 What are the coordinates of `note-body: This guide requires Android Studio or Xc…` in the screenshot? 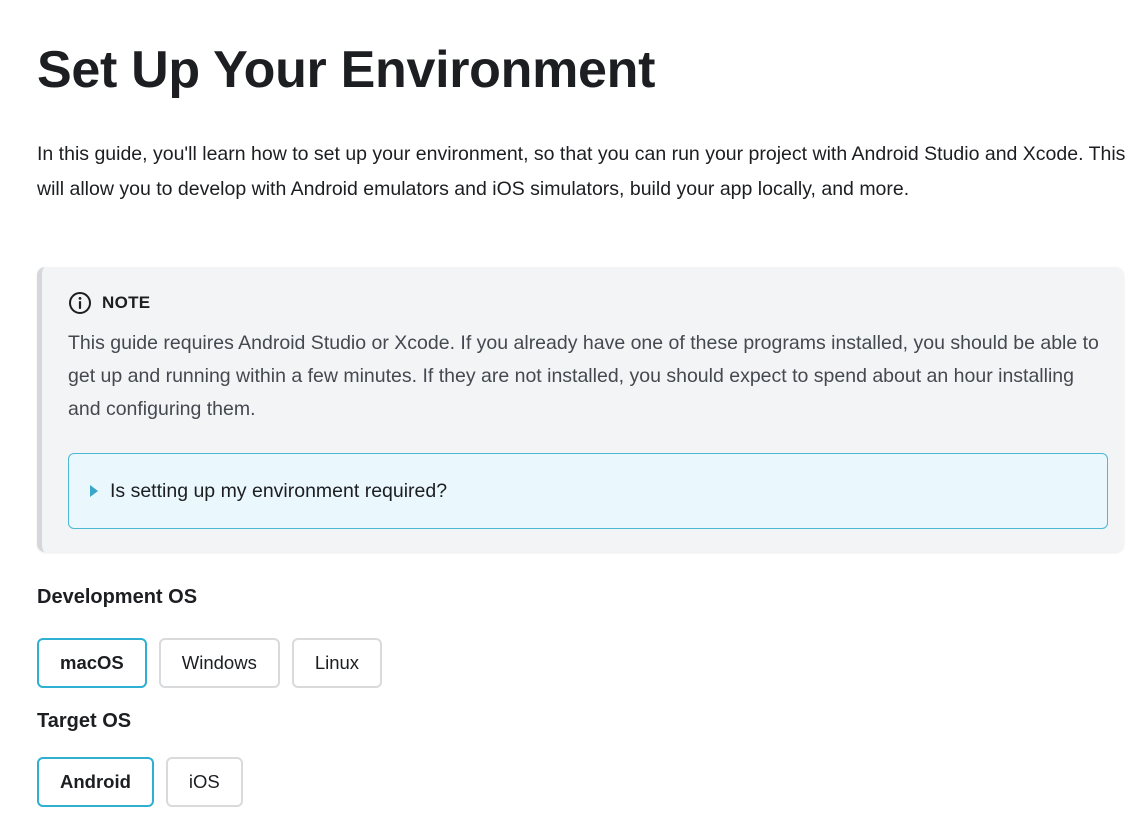 It's located at (583, 376).